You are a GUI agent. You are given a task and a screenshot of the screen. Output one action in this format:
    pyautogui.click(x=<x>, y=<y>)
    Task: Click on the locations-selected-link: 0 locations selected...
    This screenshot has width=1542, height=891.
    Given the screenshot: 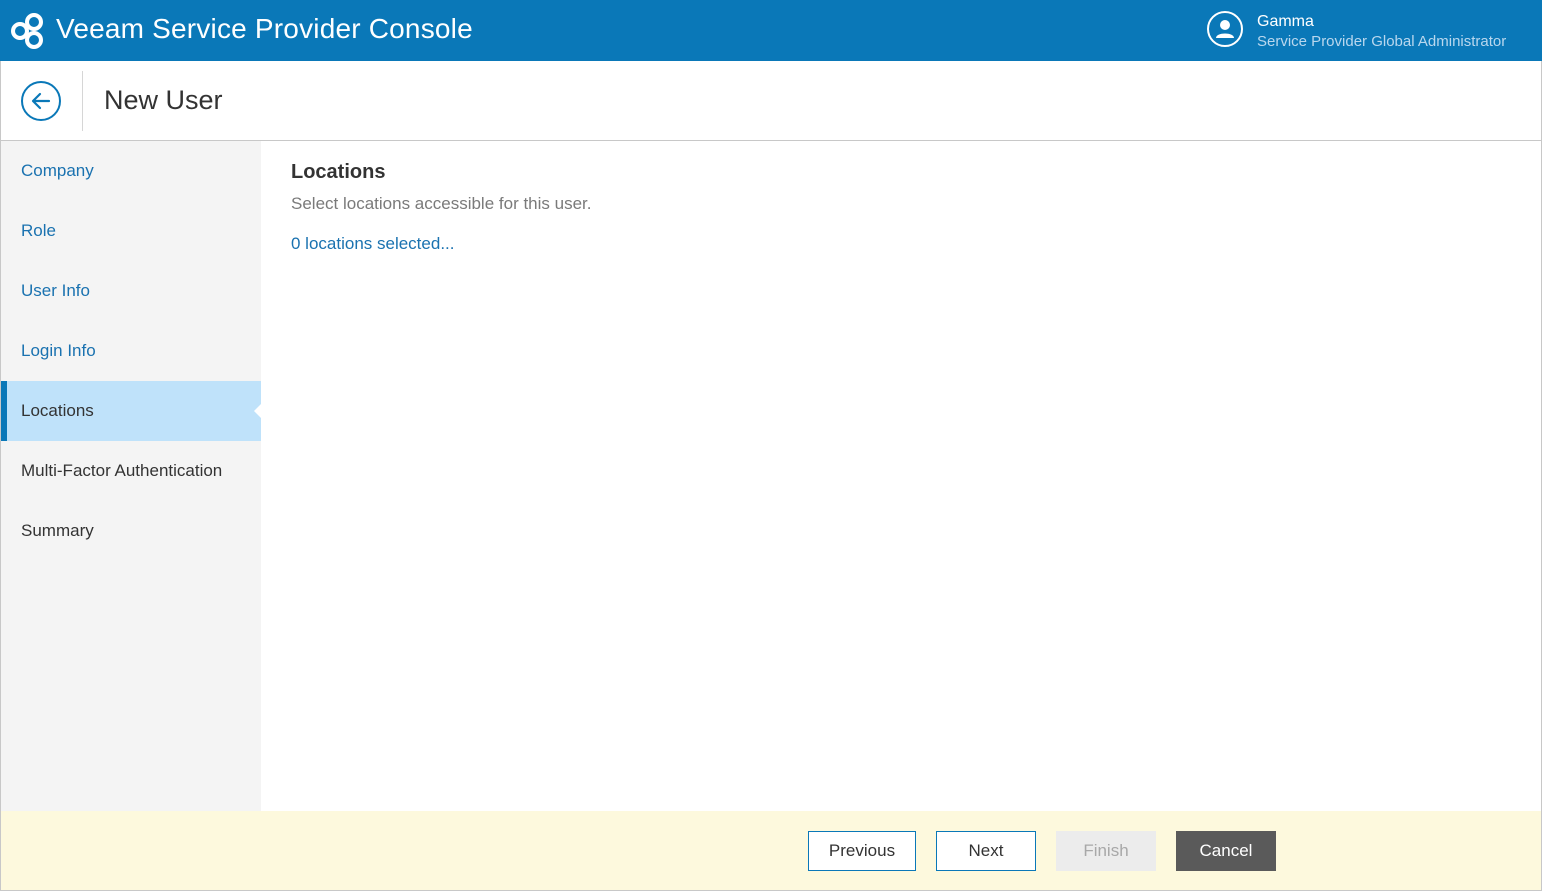 What is the action you would take?
    pyautogui.click(x=372, y=244)
    